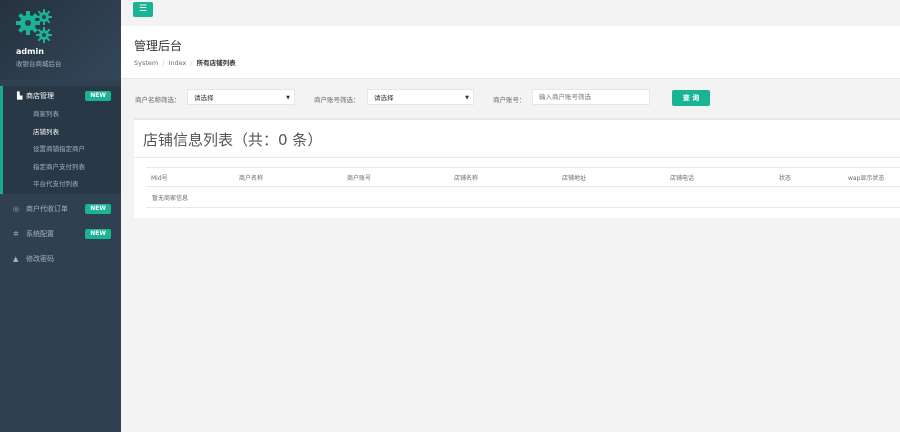 Image resolution: width=900 pixels, height=432 pixels. I want to click on breadcrumb: System / Index / 所有店铺列表, so click(185, 63).